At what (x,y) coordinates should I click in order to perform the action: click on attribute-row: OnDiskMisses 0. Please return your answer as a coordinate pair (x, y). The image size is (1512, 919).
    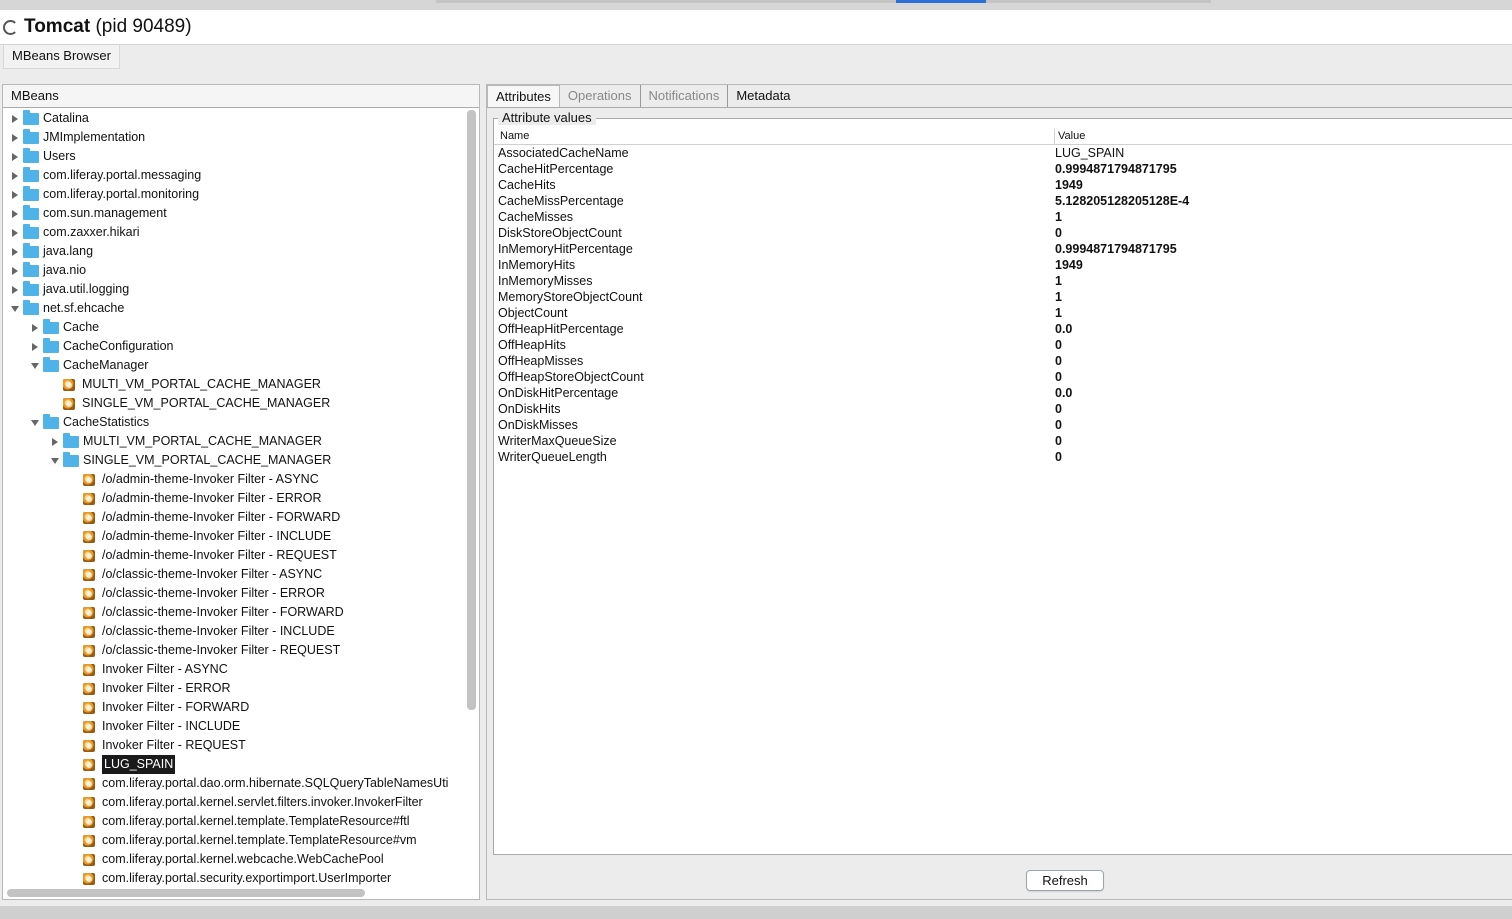
    Looking at the image, I should click on (1003, 425).